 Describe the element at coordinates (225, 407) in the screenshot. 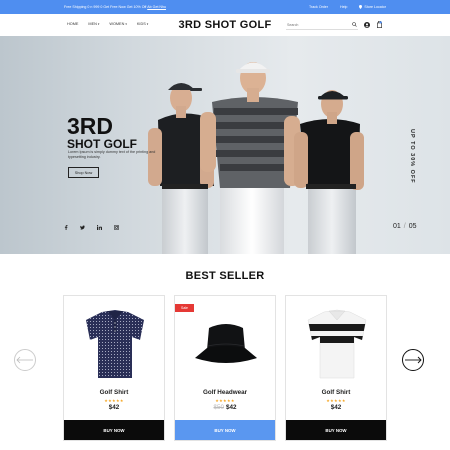

I see `product-price: $50 $42` at that location.